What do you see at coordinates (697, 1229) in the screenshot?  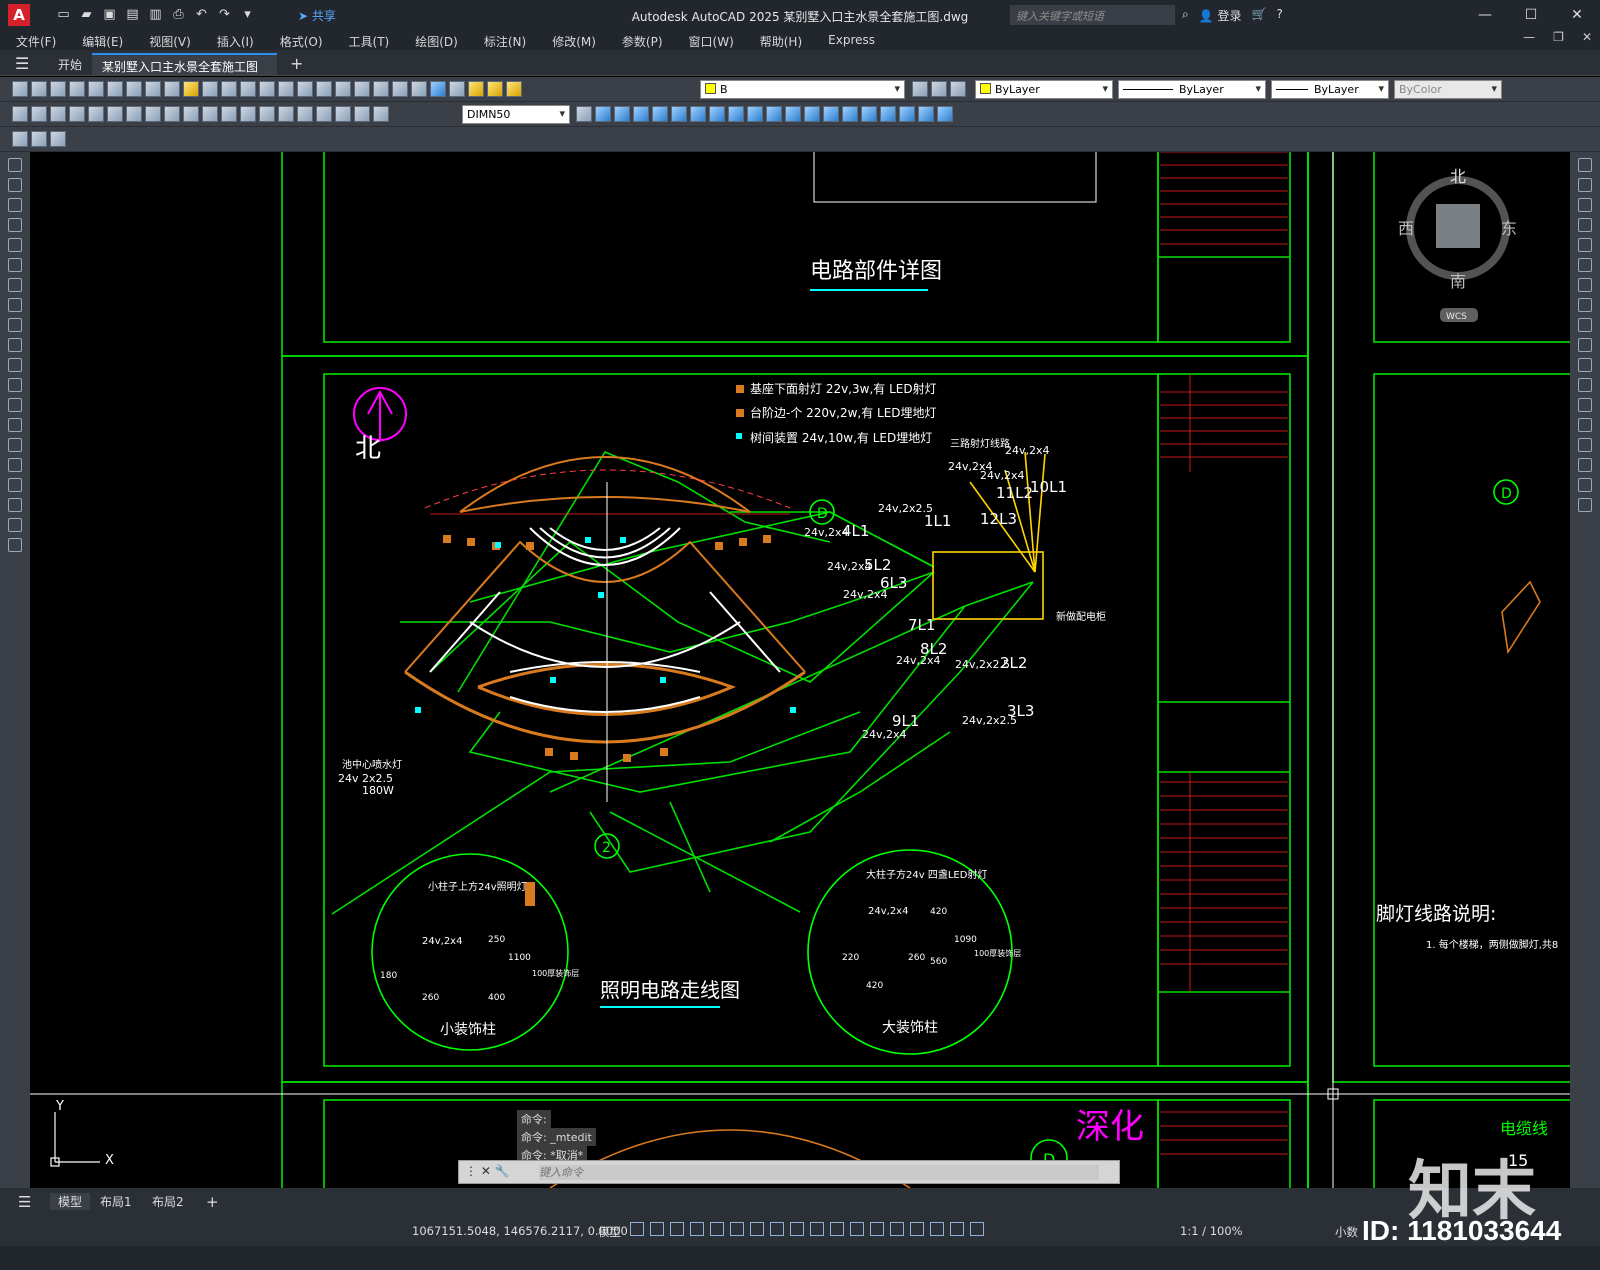 I see `dynamic-input-icon` at bounding box center [697, 1229].